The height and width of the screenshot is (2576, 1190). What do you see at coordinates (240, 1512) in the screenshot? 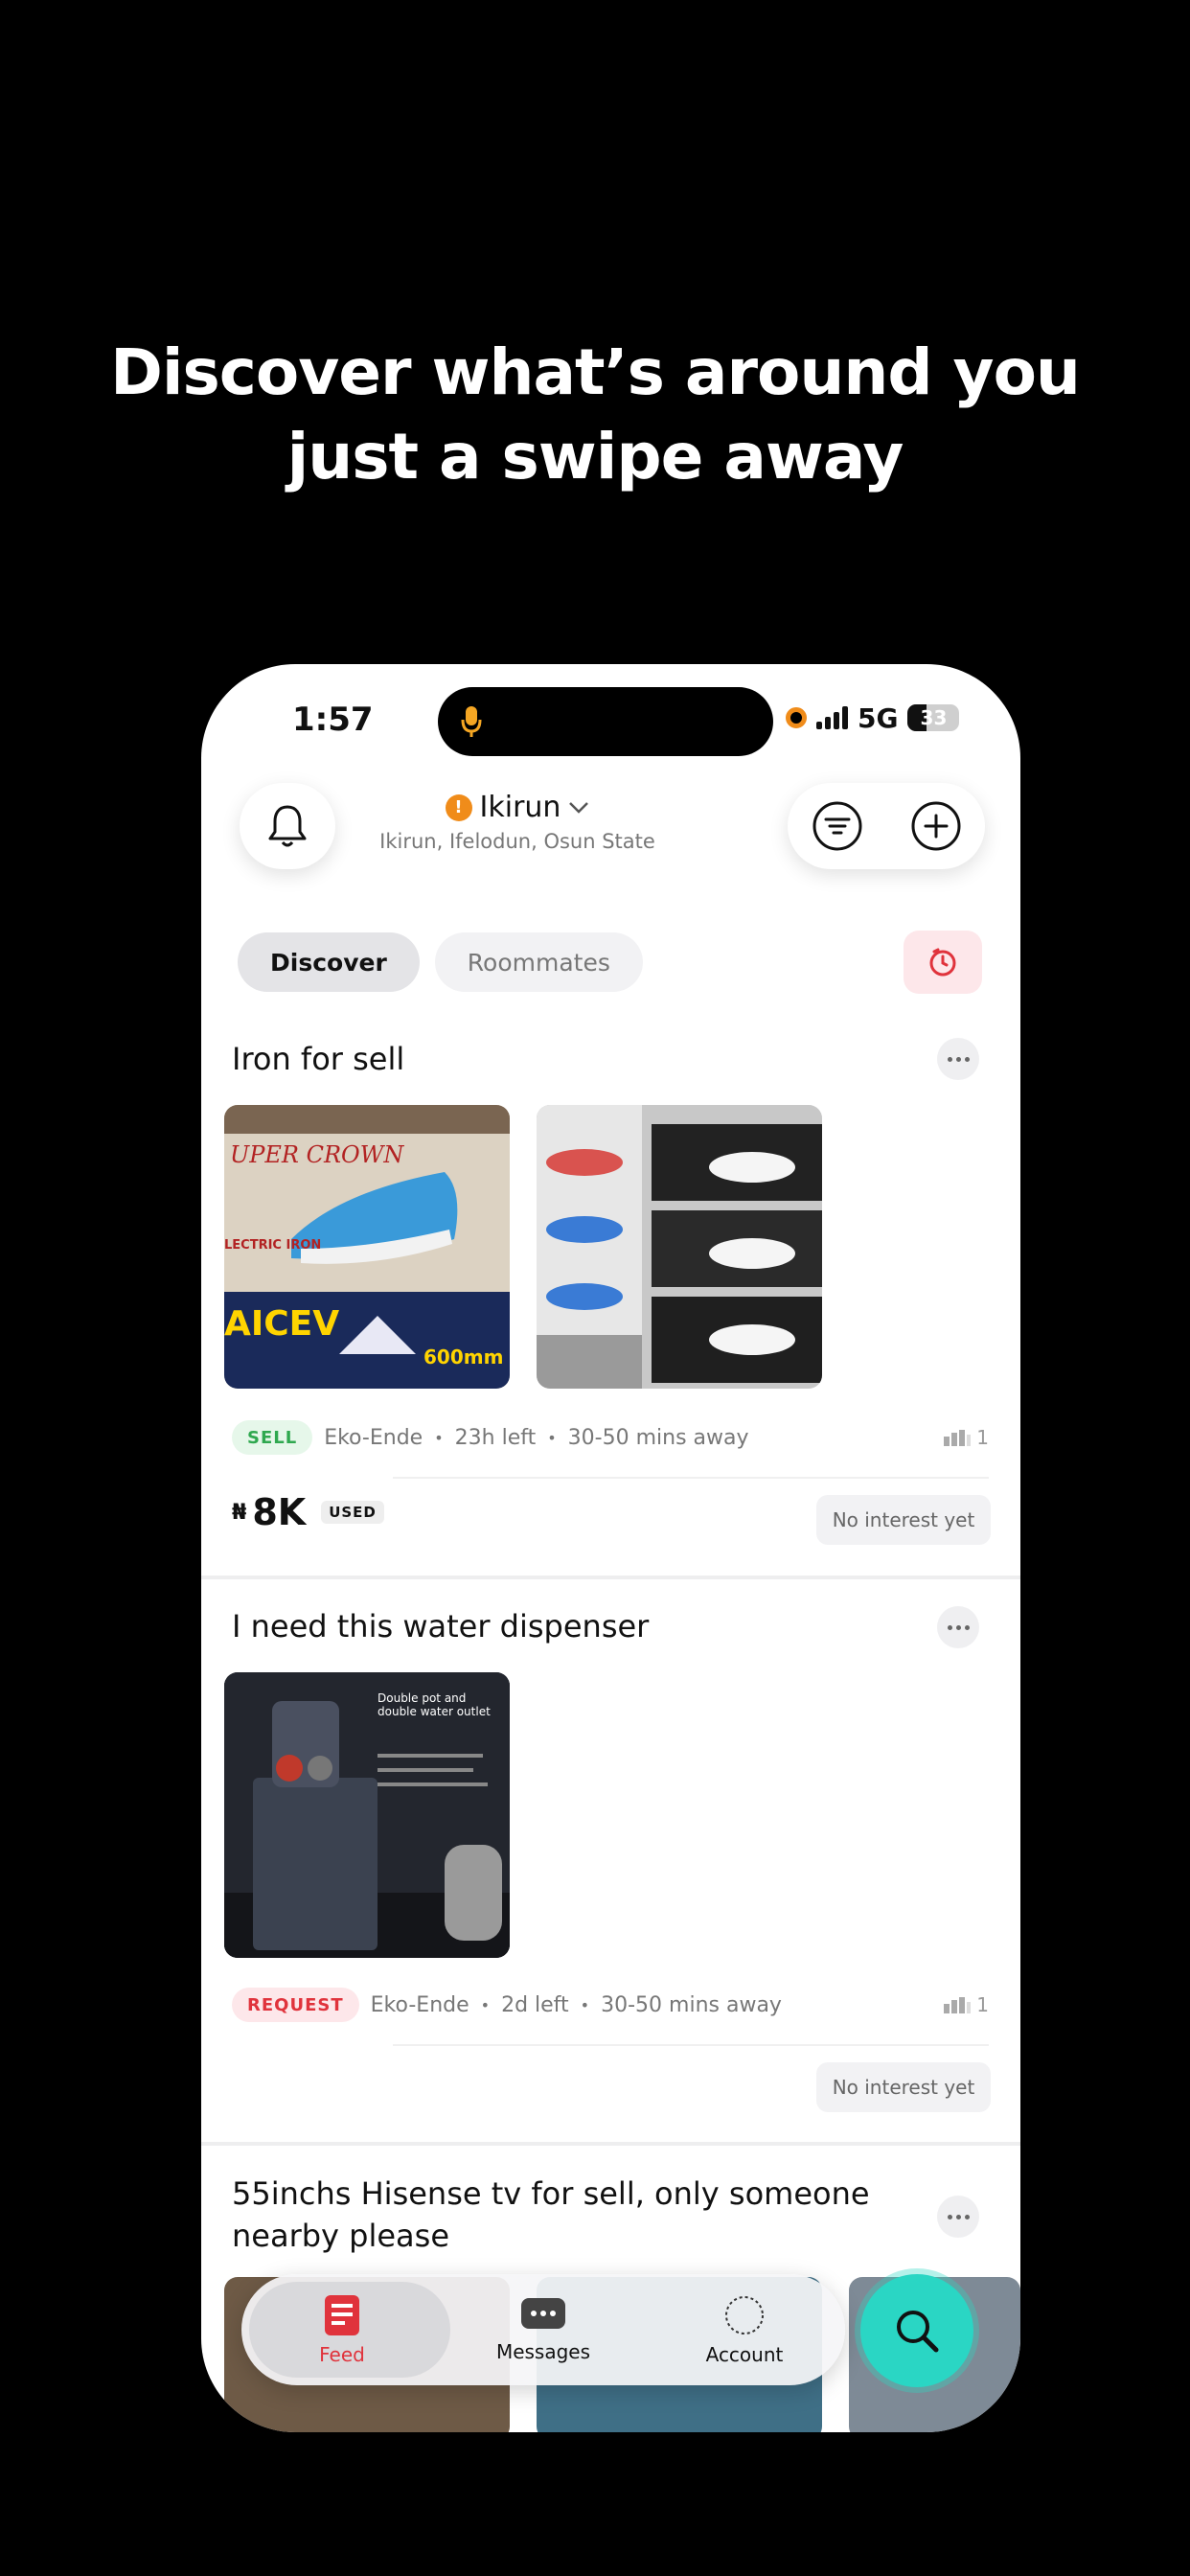
I see `currency-symbol: ₦` at bounding box center [240, 1512].